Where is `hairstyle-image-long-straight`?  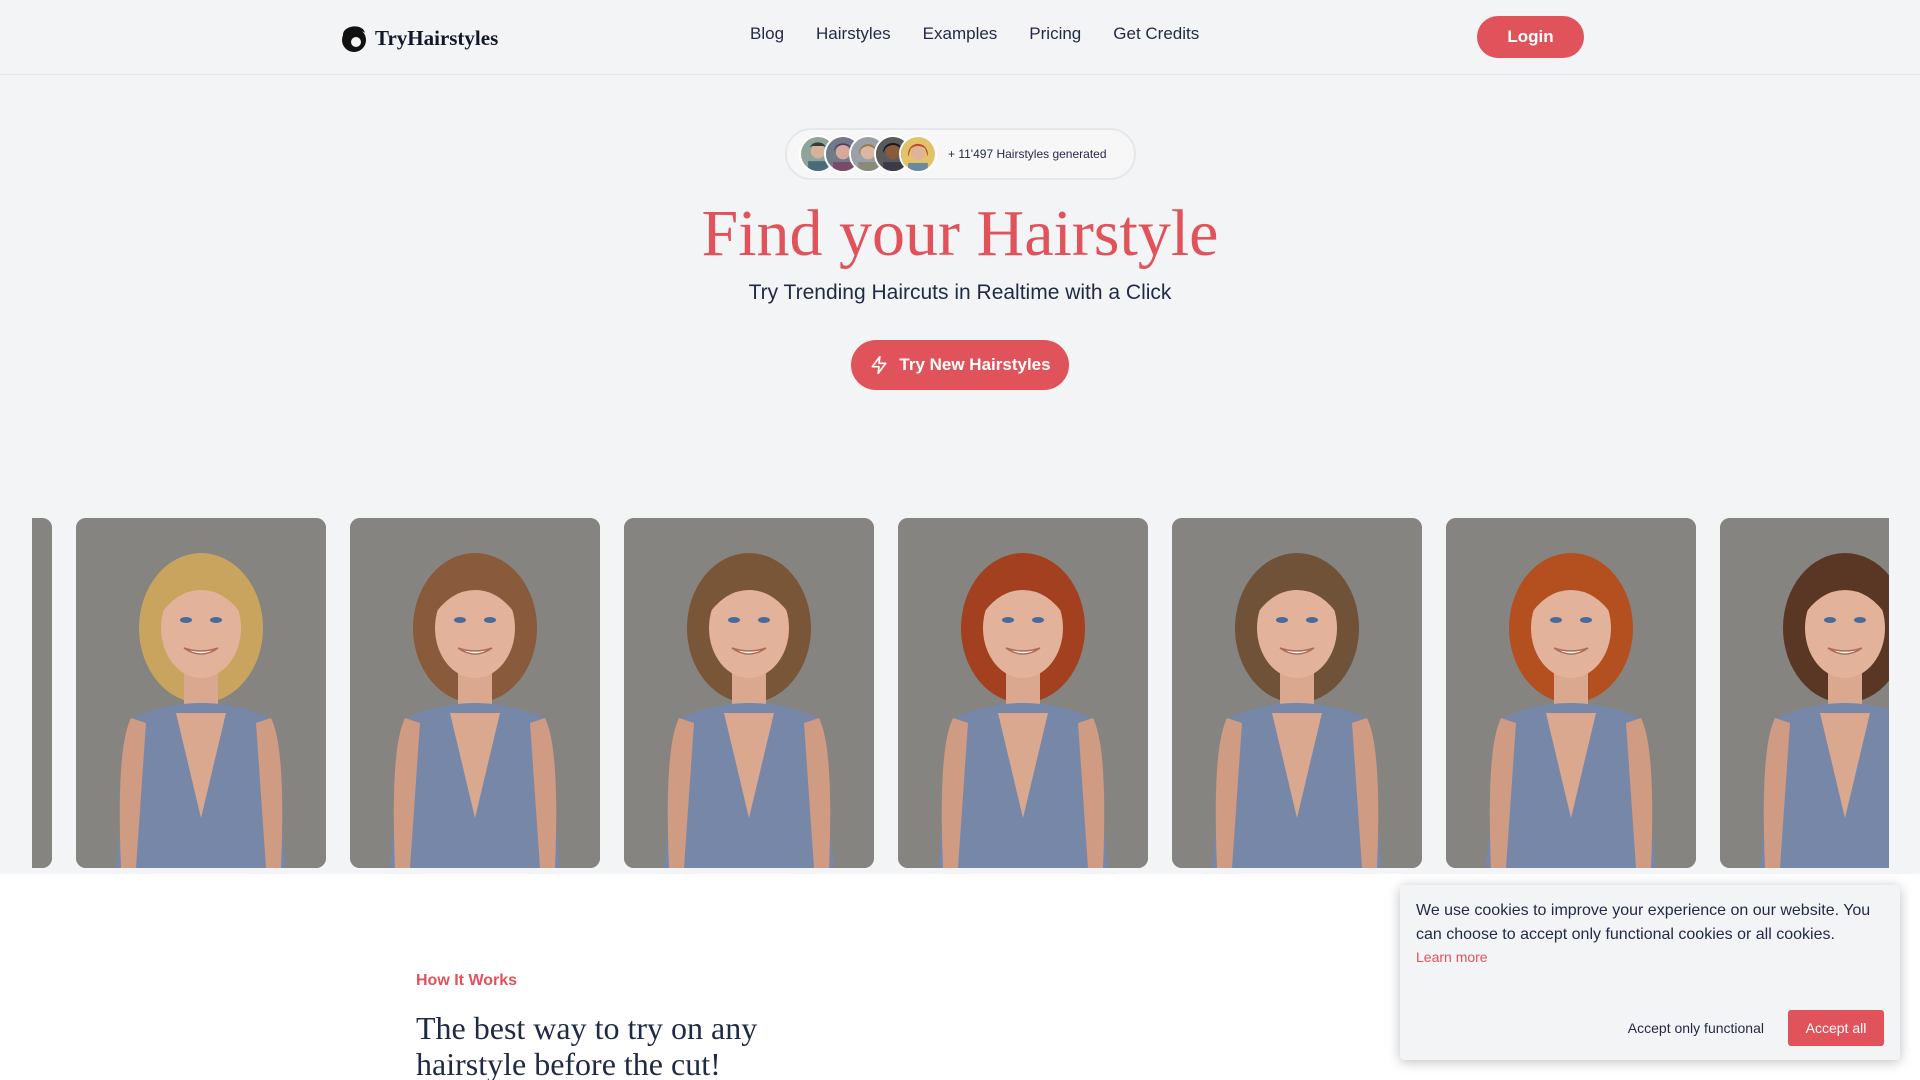
hairstyle-image-long-straight is located at coordinates (475, 693).